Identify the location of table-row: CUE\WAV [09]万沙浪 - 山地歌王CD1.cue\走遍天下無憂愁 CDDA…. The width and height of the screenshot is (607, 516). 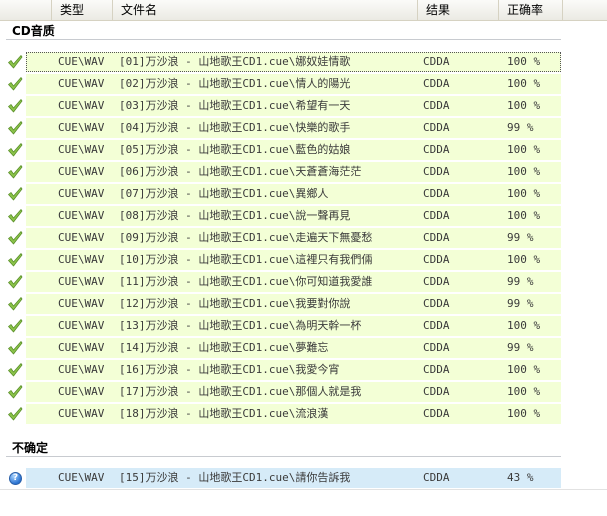
(281, 238).